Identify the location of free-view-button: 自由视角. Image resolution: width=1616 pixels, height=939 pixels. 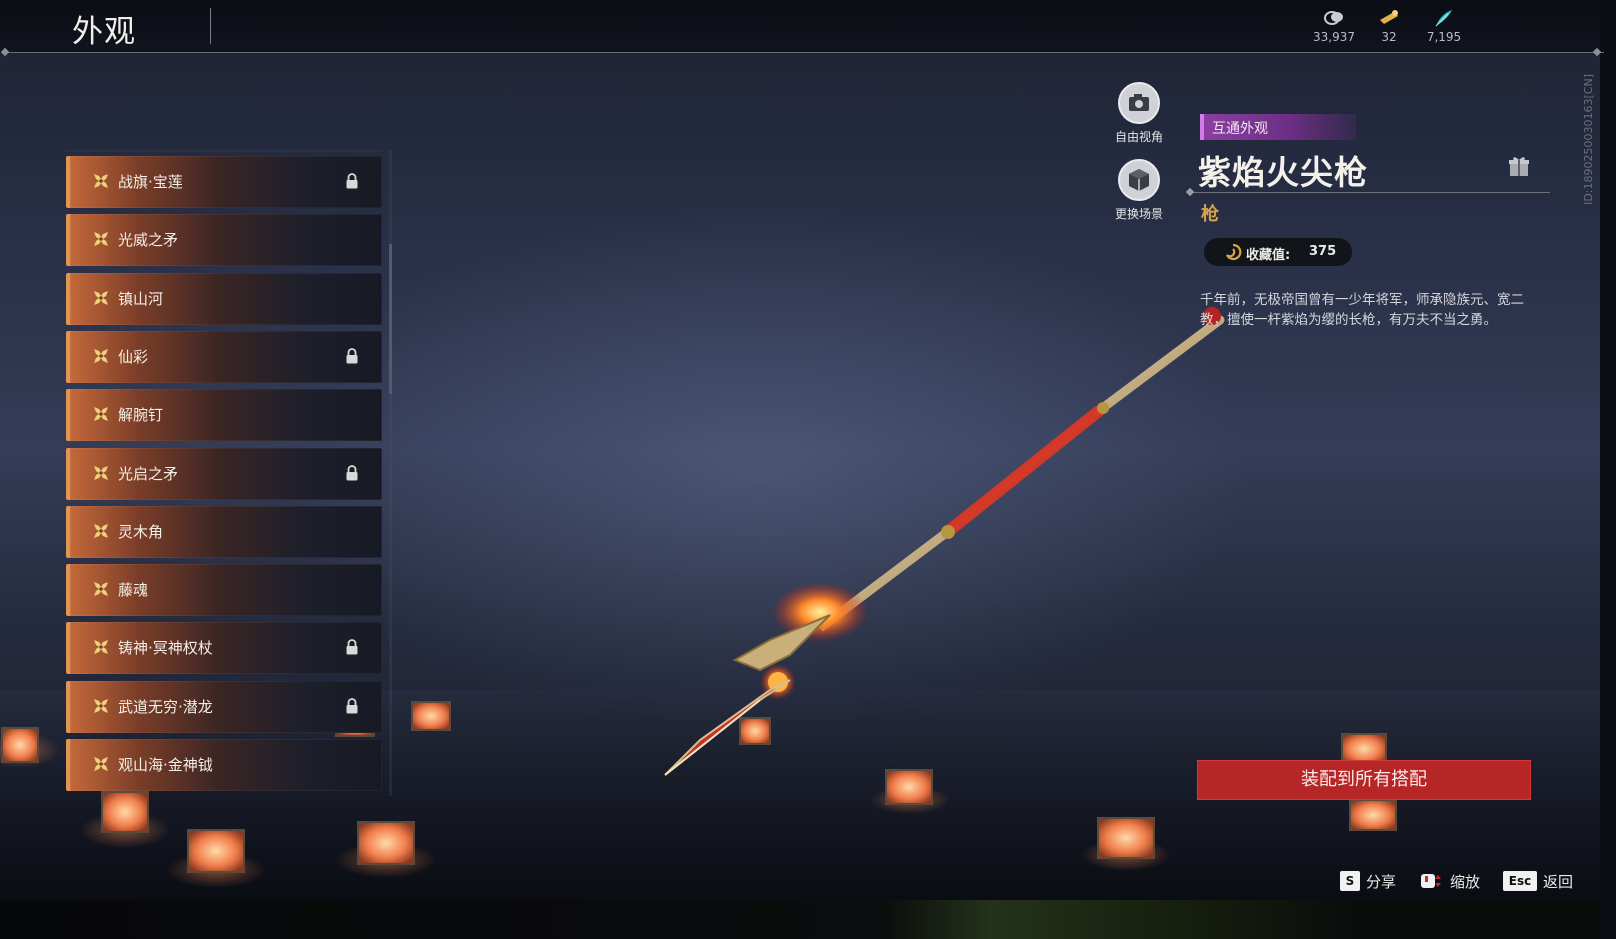
(1139, 113).